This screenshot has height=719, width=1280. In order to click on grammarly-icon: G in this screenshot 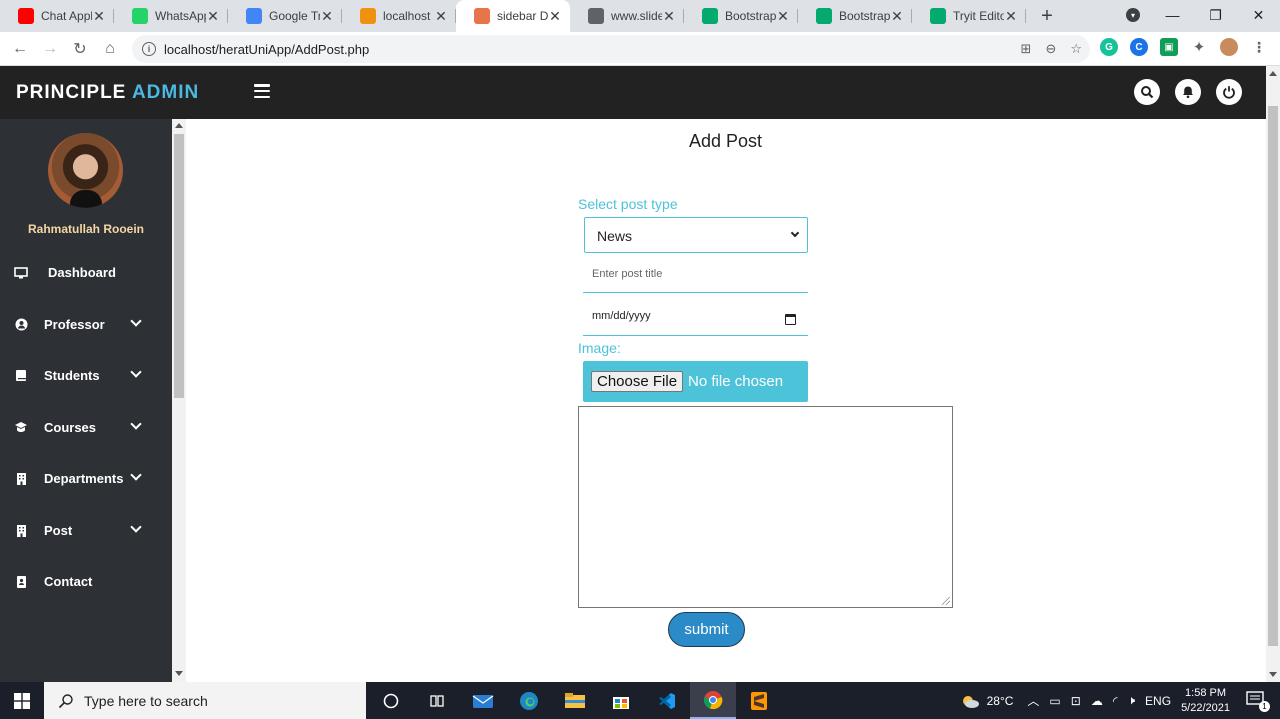, I will do `click(1109, 47)`.